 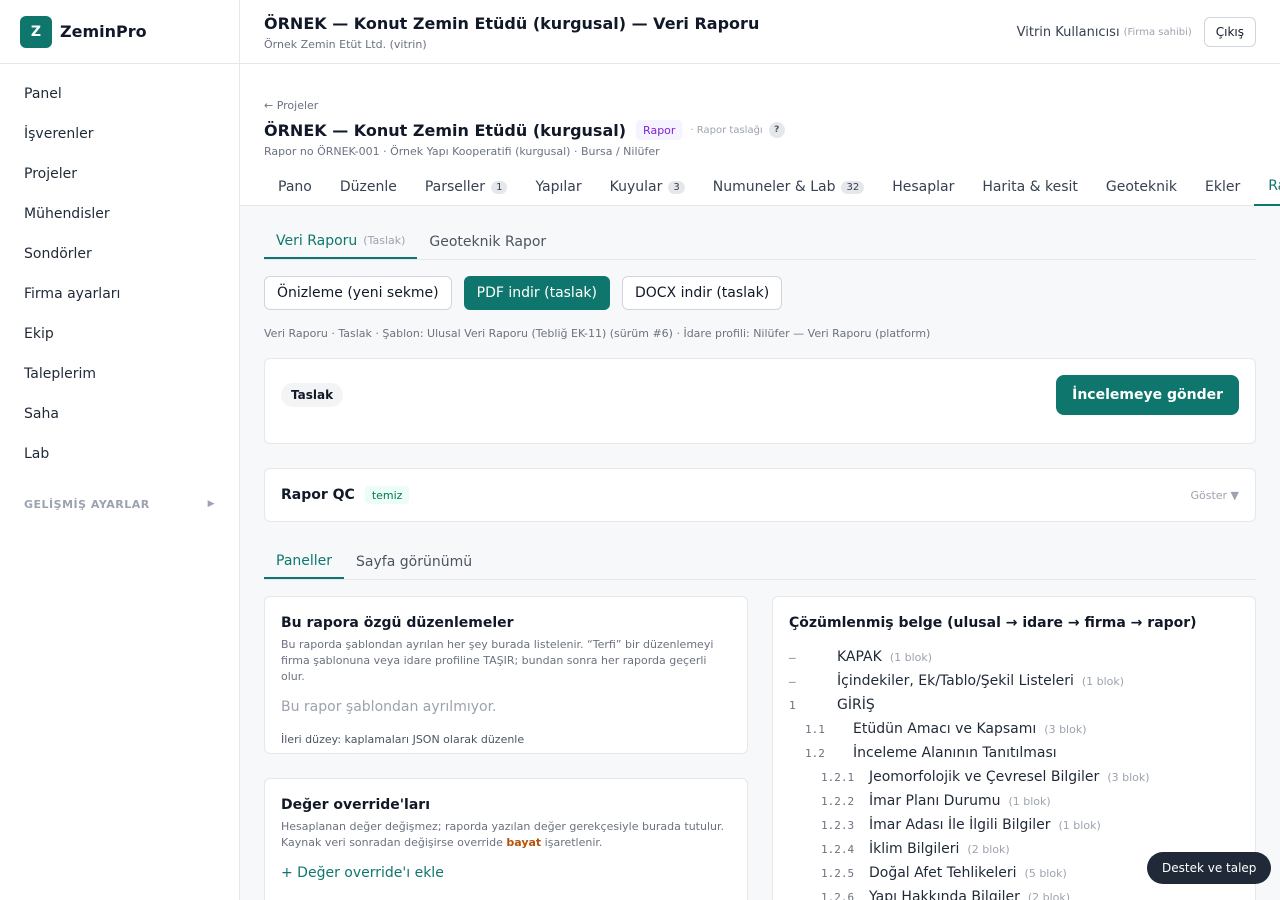 What do you see at coordinates (119, 214) in the screenshot?
I see `sidebar-item-muhendisler: Mühendisler` at bounding box center [119, 214].